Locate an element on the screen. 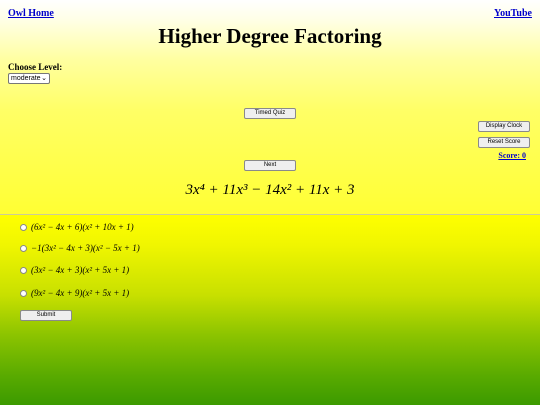  answer-choice-text: −1(3x² − 4x + 3)(x² − 5x + 1) is located at coordinates (85, 248).